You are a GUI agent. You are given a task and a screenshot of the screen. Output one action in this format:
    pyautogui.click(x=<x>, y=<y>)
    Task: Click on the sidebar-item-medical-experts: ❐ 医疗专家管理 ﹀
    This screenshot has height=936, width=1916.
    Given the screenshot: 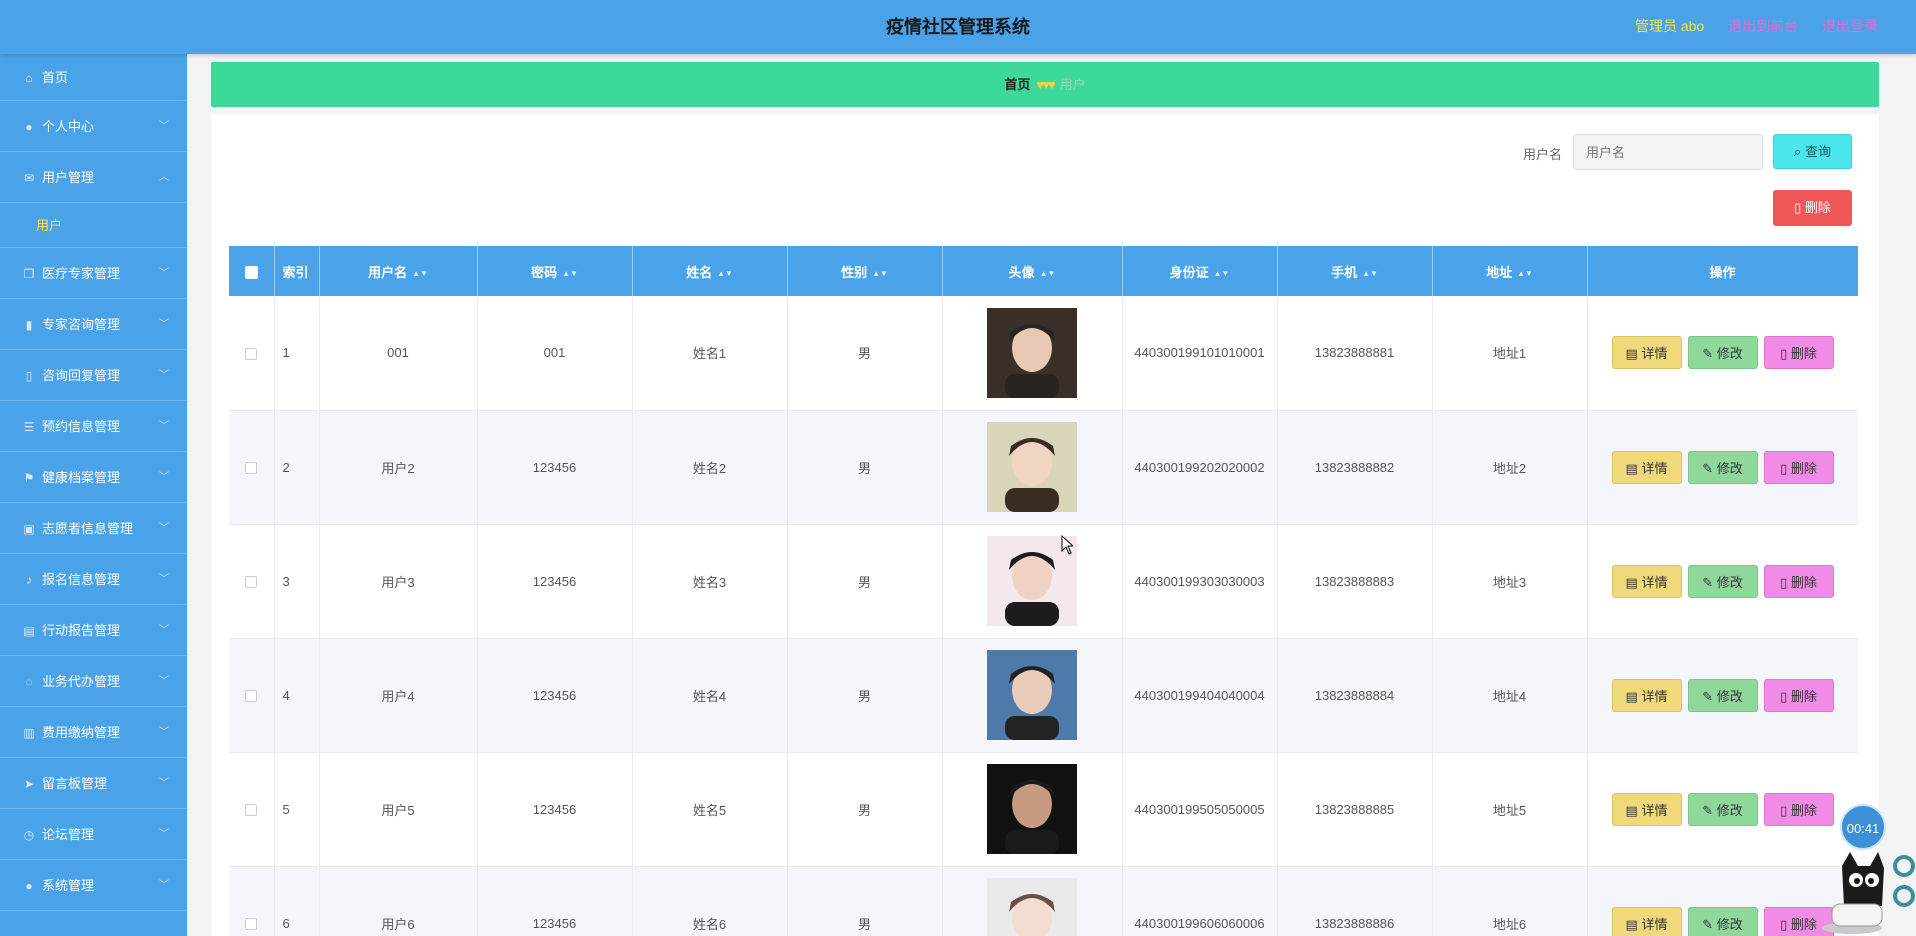 What is the action you would take?
    pyautogui.click(x=93, y=273)
    